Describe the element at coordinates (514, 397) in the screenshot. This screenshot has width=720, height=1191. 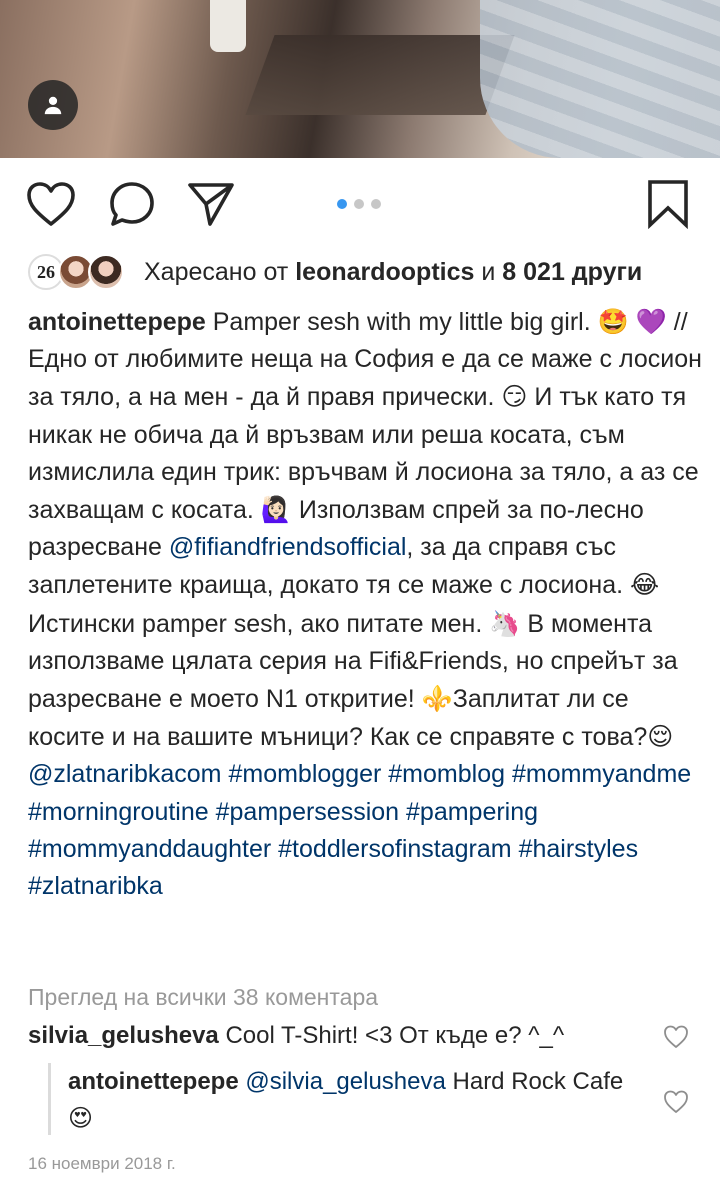
I see `caption-emoji: 😏` at that location.